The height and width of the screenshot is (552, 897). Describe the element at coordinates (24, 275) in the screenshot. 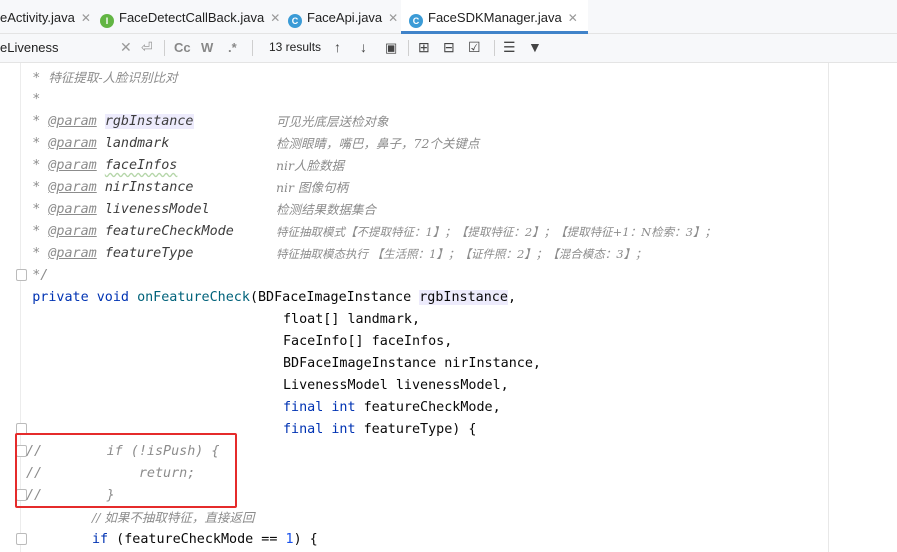

I see `code-line: */` at that location.